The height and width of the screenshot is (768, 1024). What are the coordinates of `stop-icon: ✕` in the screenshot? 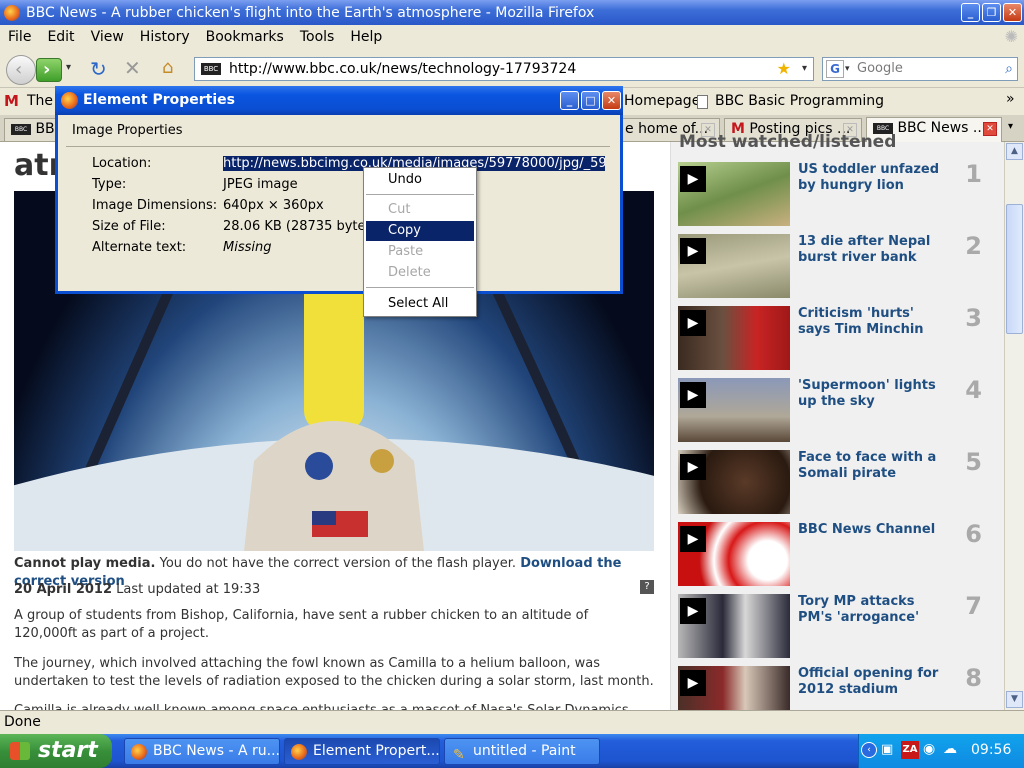 It's located at (132, 68).